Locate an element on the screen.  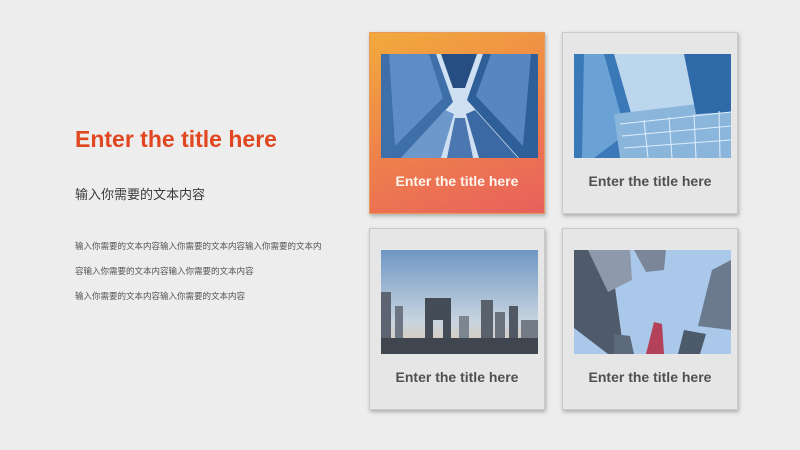
slide-subtitle: 输入你需要的文本内容 is located at coordinates (140, 194).